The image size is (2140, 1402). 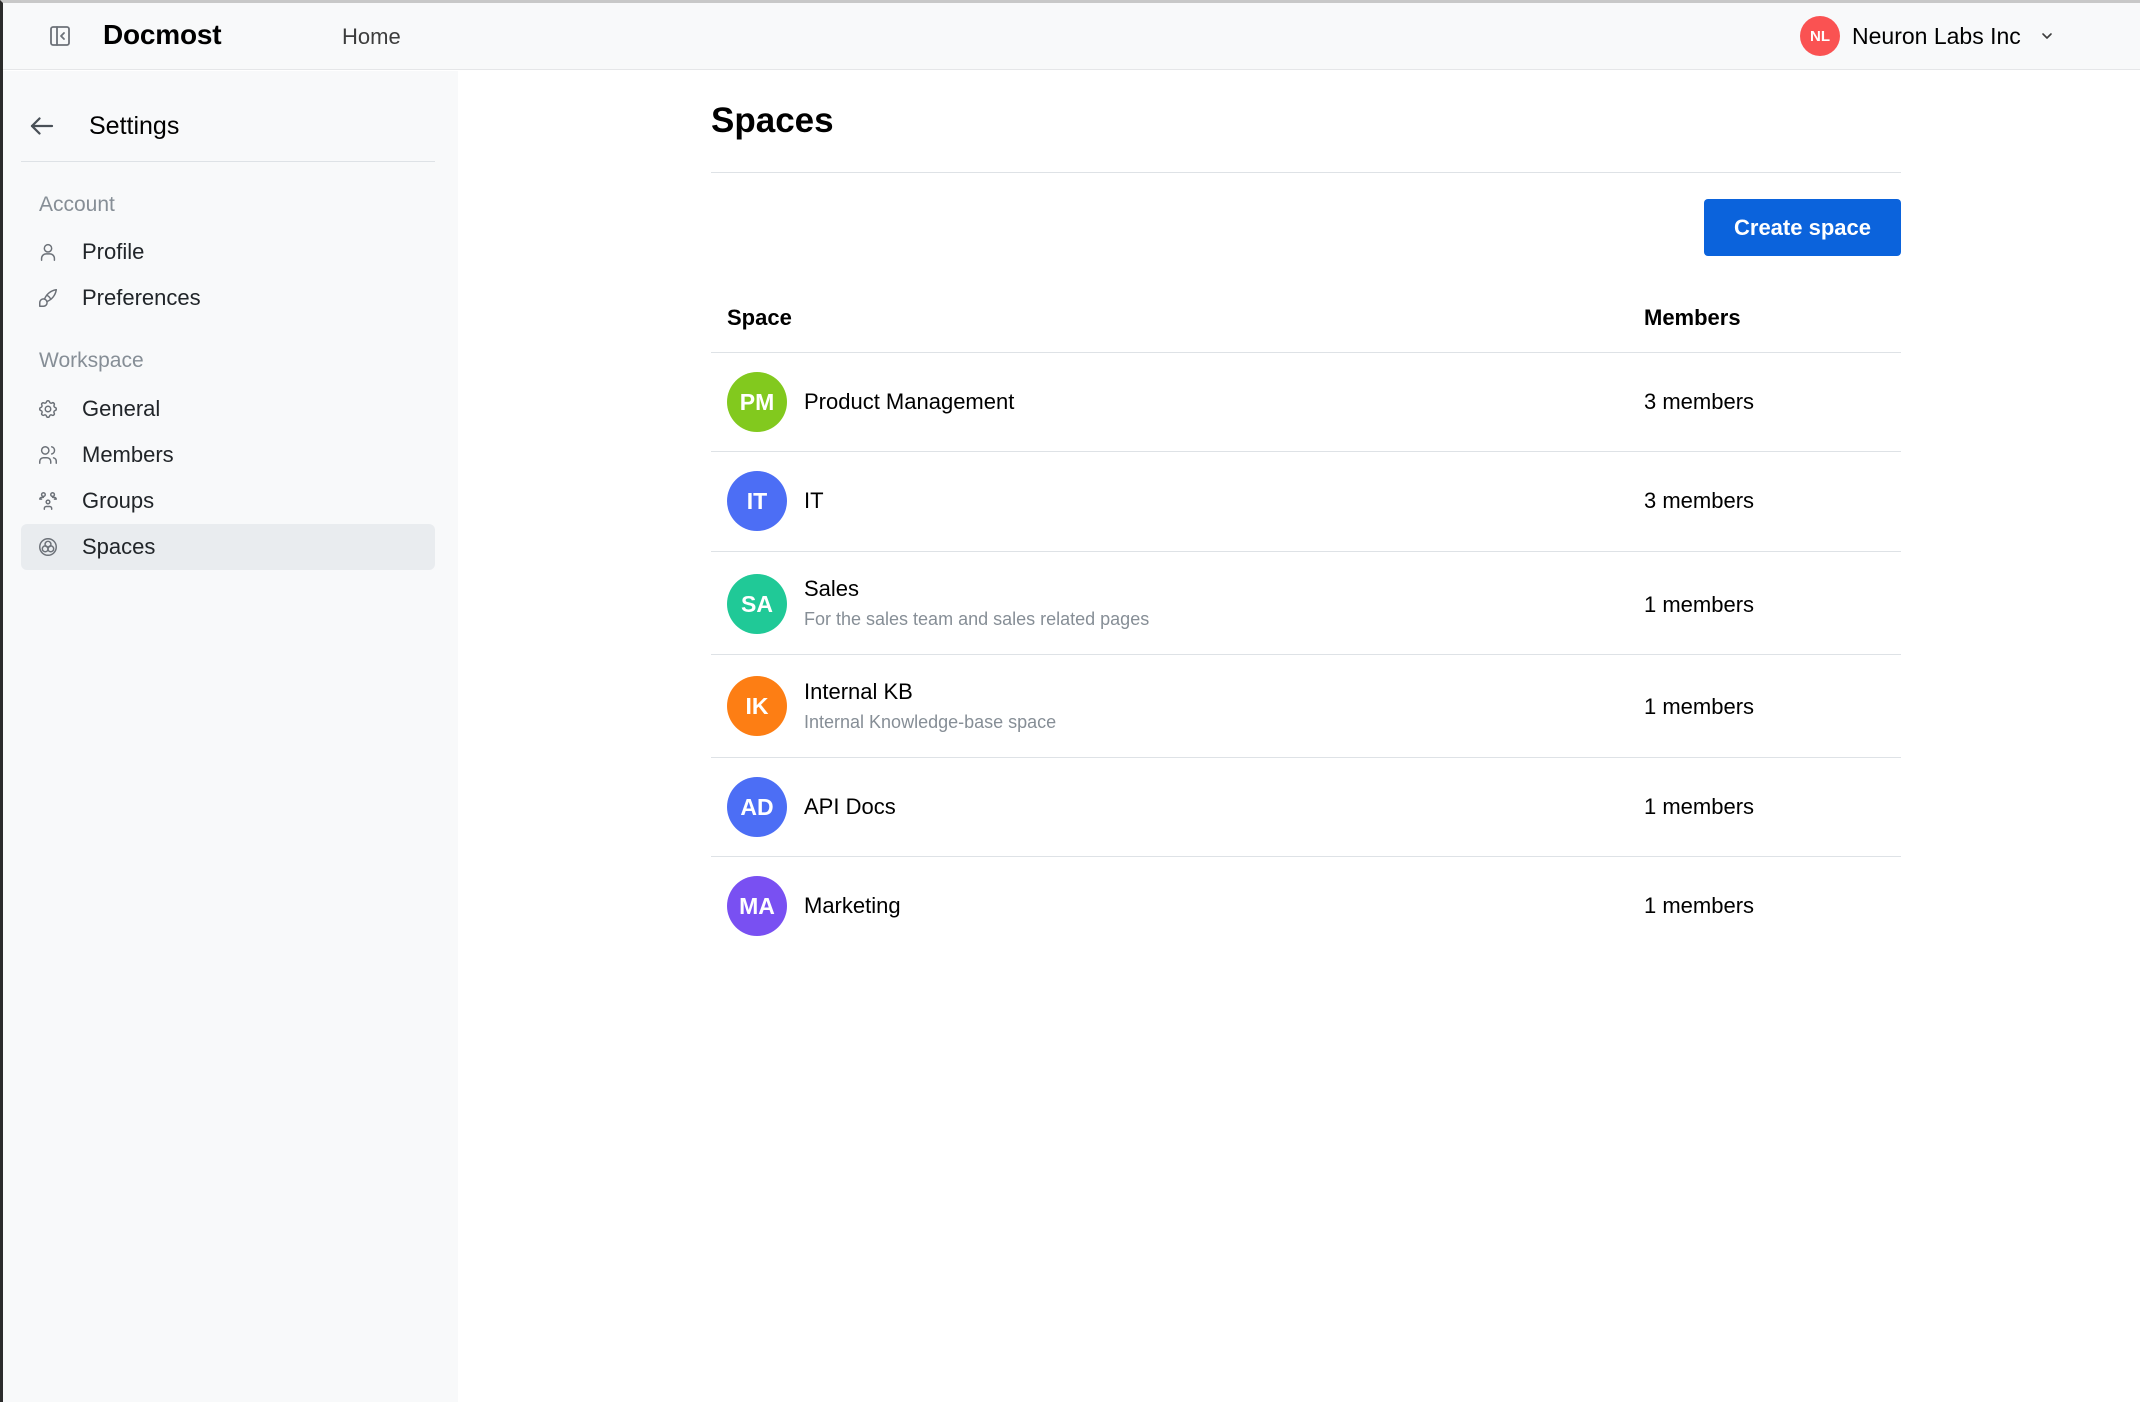 I want to click on section-label-workspace: Workspace, so click(x=91, y=360).